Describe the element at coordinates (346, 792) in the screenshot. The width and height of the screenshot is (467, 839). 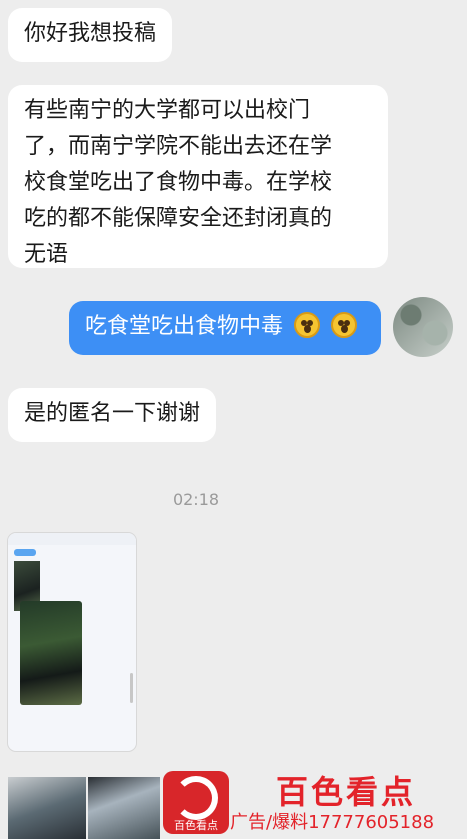
I see `brand-name: 百色看点` at that location.